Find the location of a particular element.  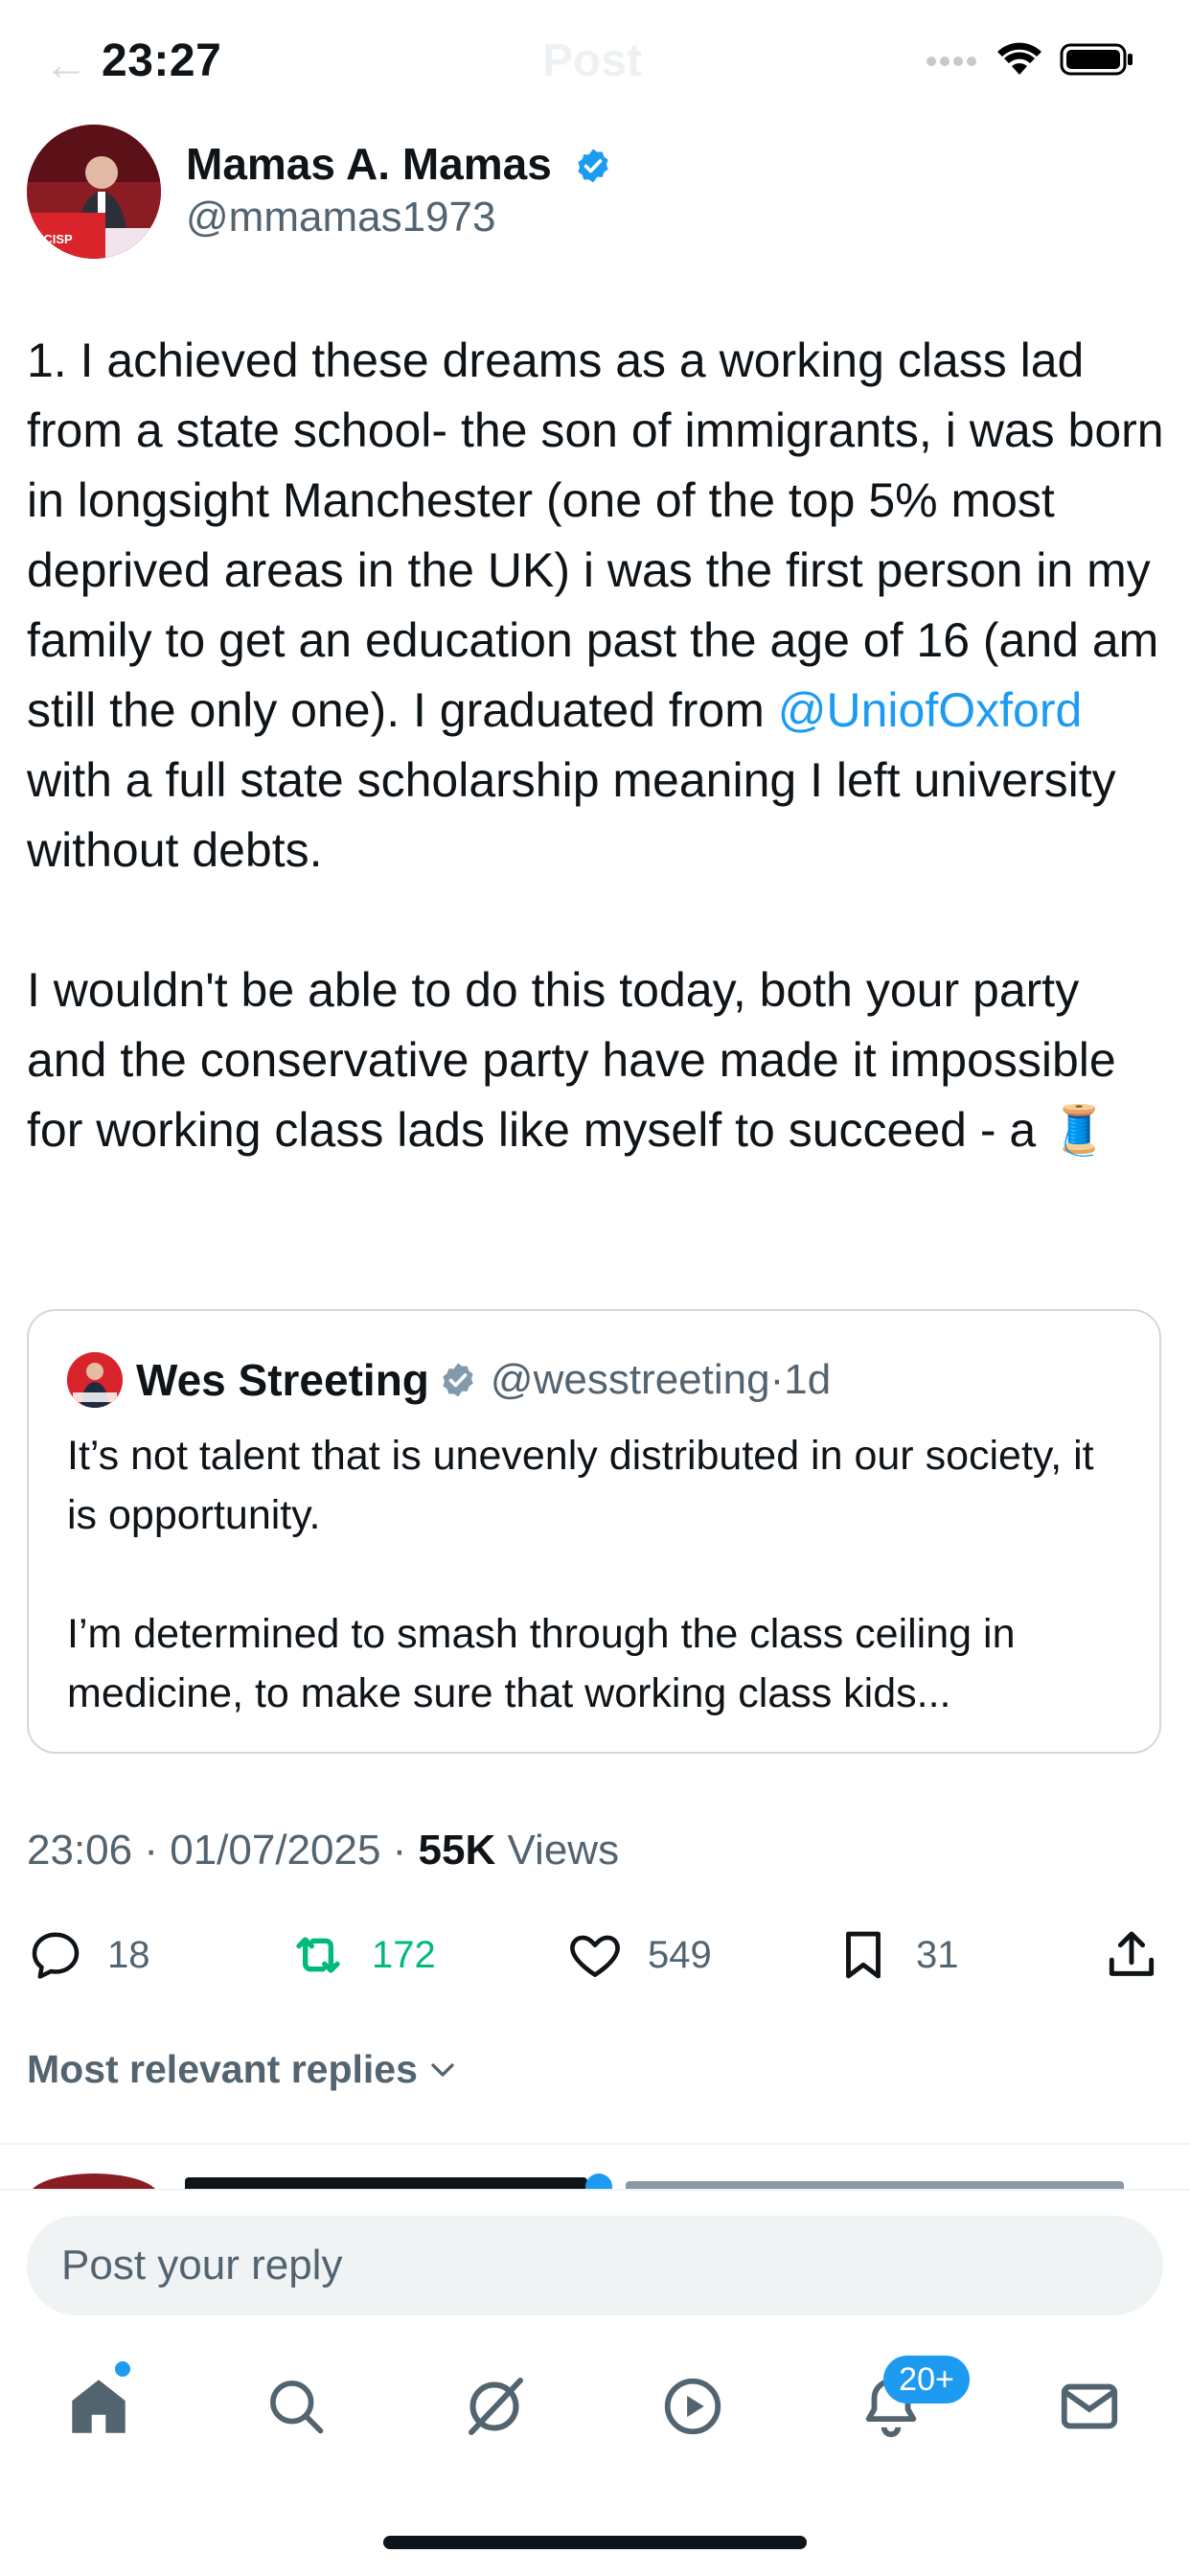

reply-icon is located at coordinates (56, 1955).